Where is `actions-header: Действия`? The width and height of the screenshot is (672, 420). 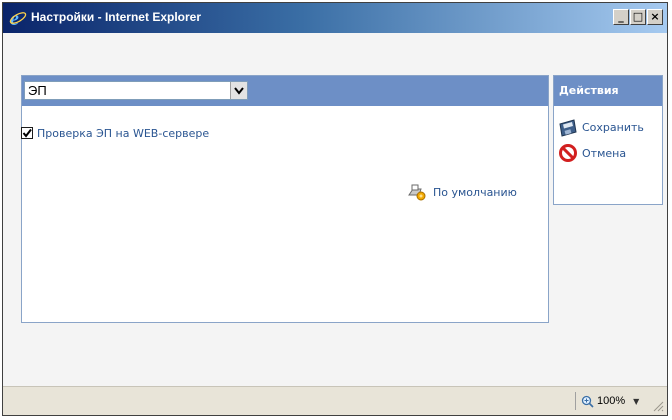
actions-header: Действия is located at coordinates (608, 91).